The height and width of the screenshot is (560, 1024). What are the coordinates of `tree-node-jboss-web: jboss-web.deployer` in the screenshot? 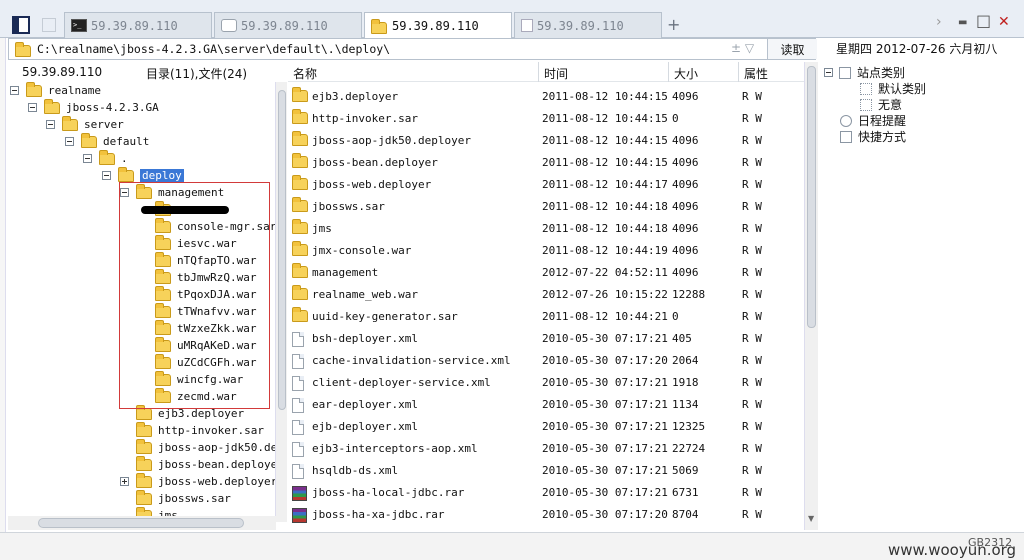 It's located at (198, 481).